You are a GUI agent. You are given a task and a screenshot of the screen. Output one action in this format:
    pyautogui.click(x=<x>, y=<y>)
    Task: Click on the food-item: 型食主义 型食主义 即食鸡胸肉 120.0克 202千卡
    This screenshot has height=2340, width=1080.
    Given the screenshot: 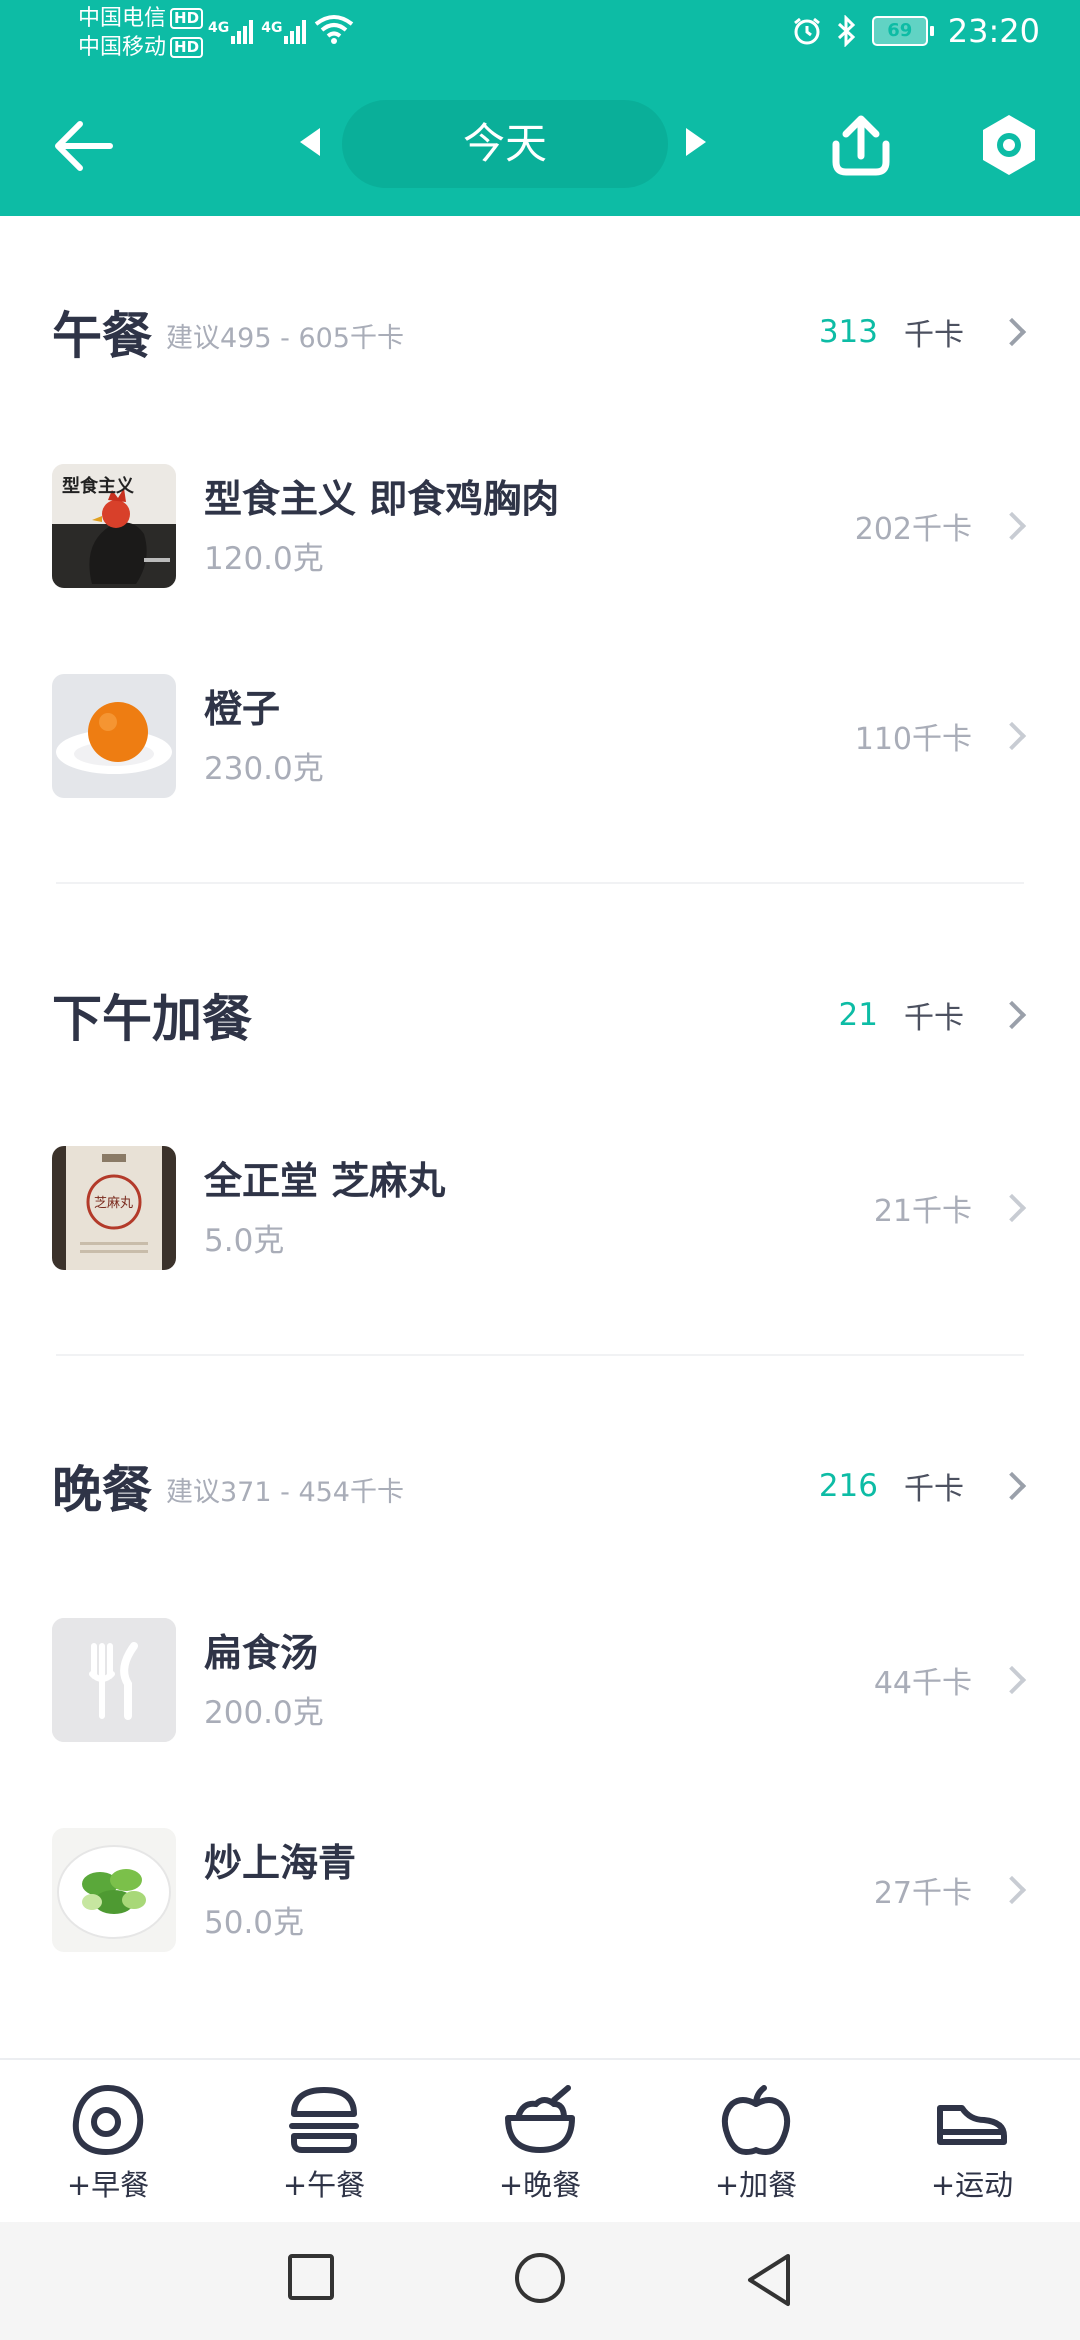 What is the action you would take?
    pyautogui.click(x=542, y=526)
    